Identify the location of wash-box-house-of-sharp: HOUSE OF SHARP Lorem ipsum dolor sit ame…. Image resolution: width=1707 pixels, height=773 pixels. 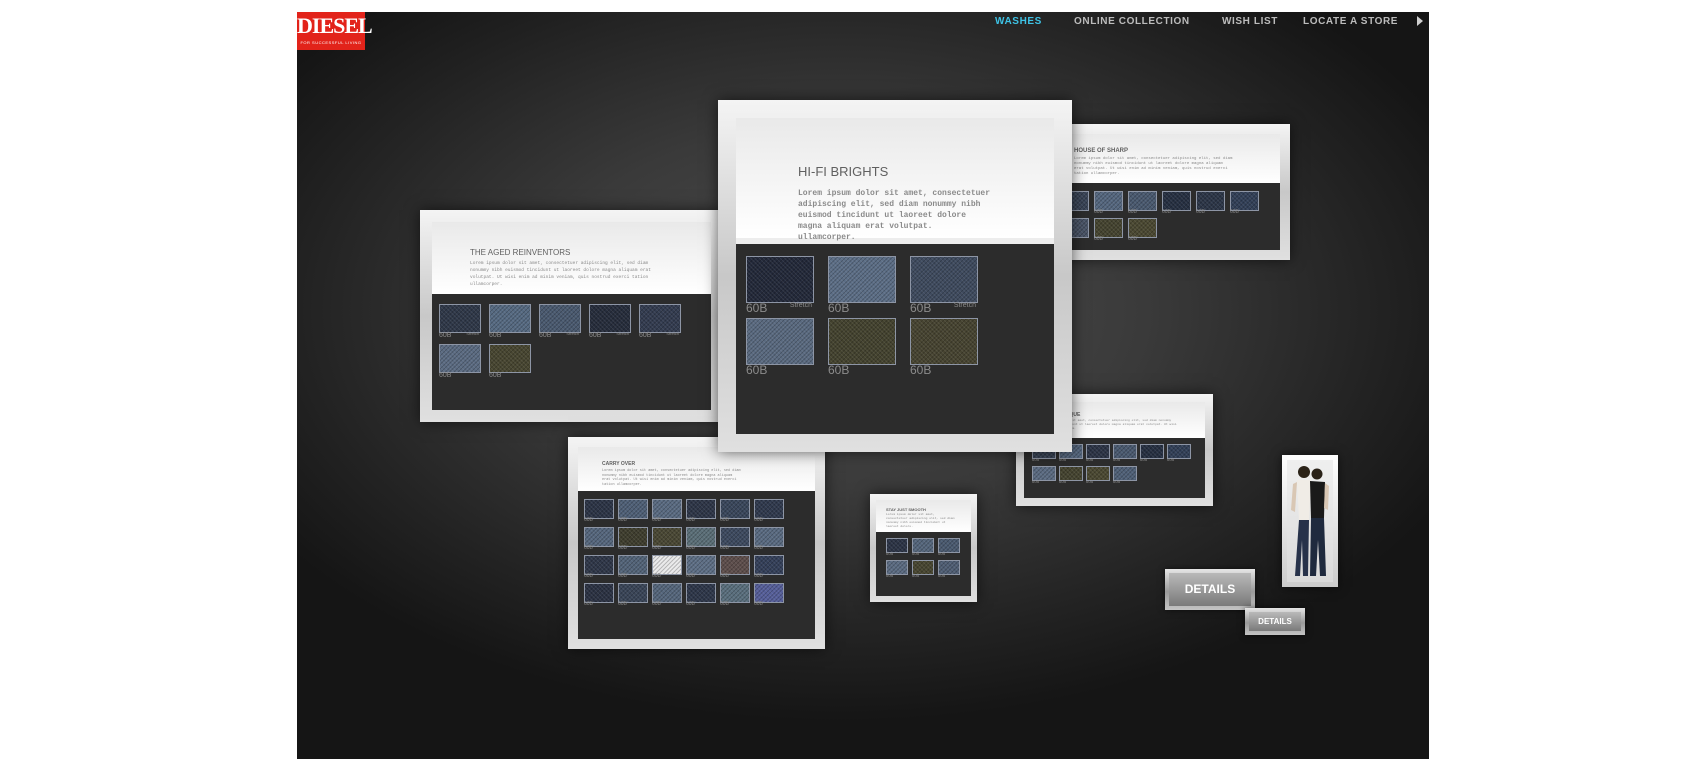
(1167, 192).